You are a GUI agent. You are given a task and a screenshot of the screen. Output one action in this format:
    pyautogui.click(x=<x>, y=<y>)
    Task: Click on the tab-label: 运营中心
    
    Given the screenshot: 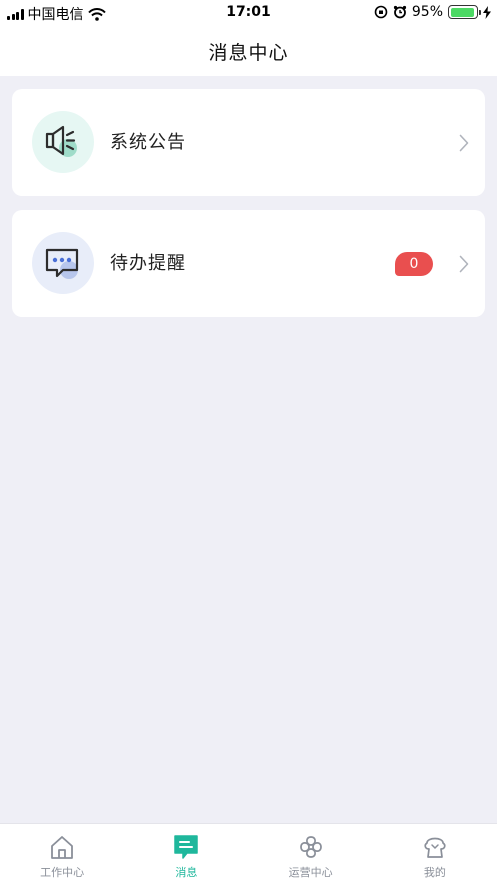 What is the action you would take?
    pyautogui.click(x=310, y=872)
    